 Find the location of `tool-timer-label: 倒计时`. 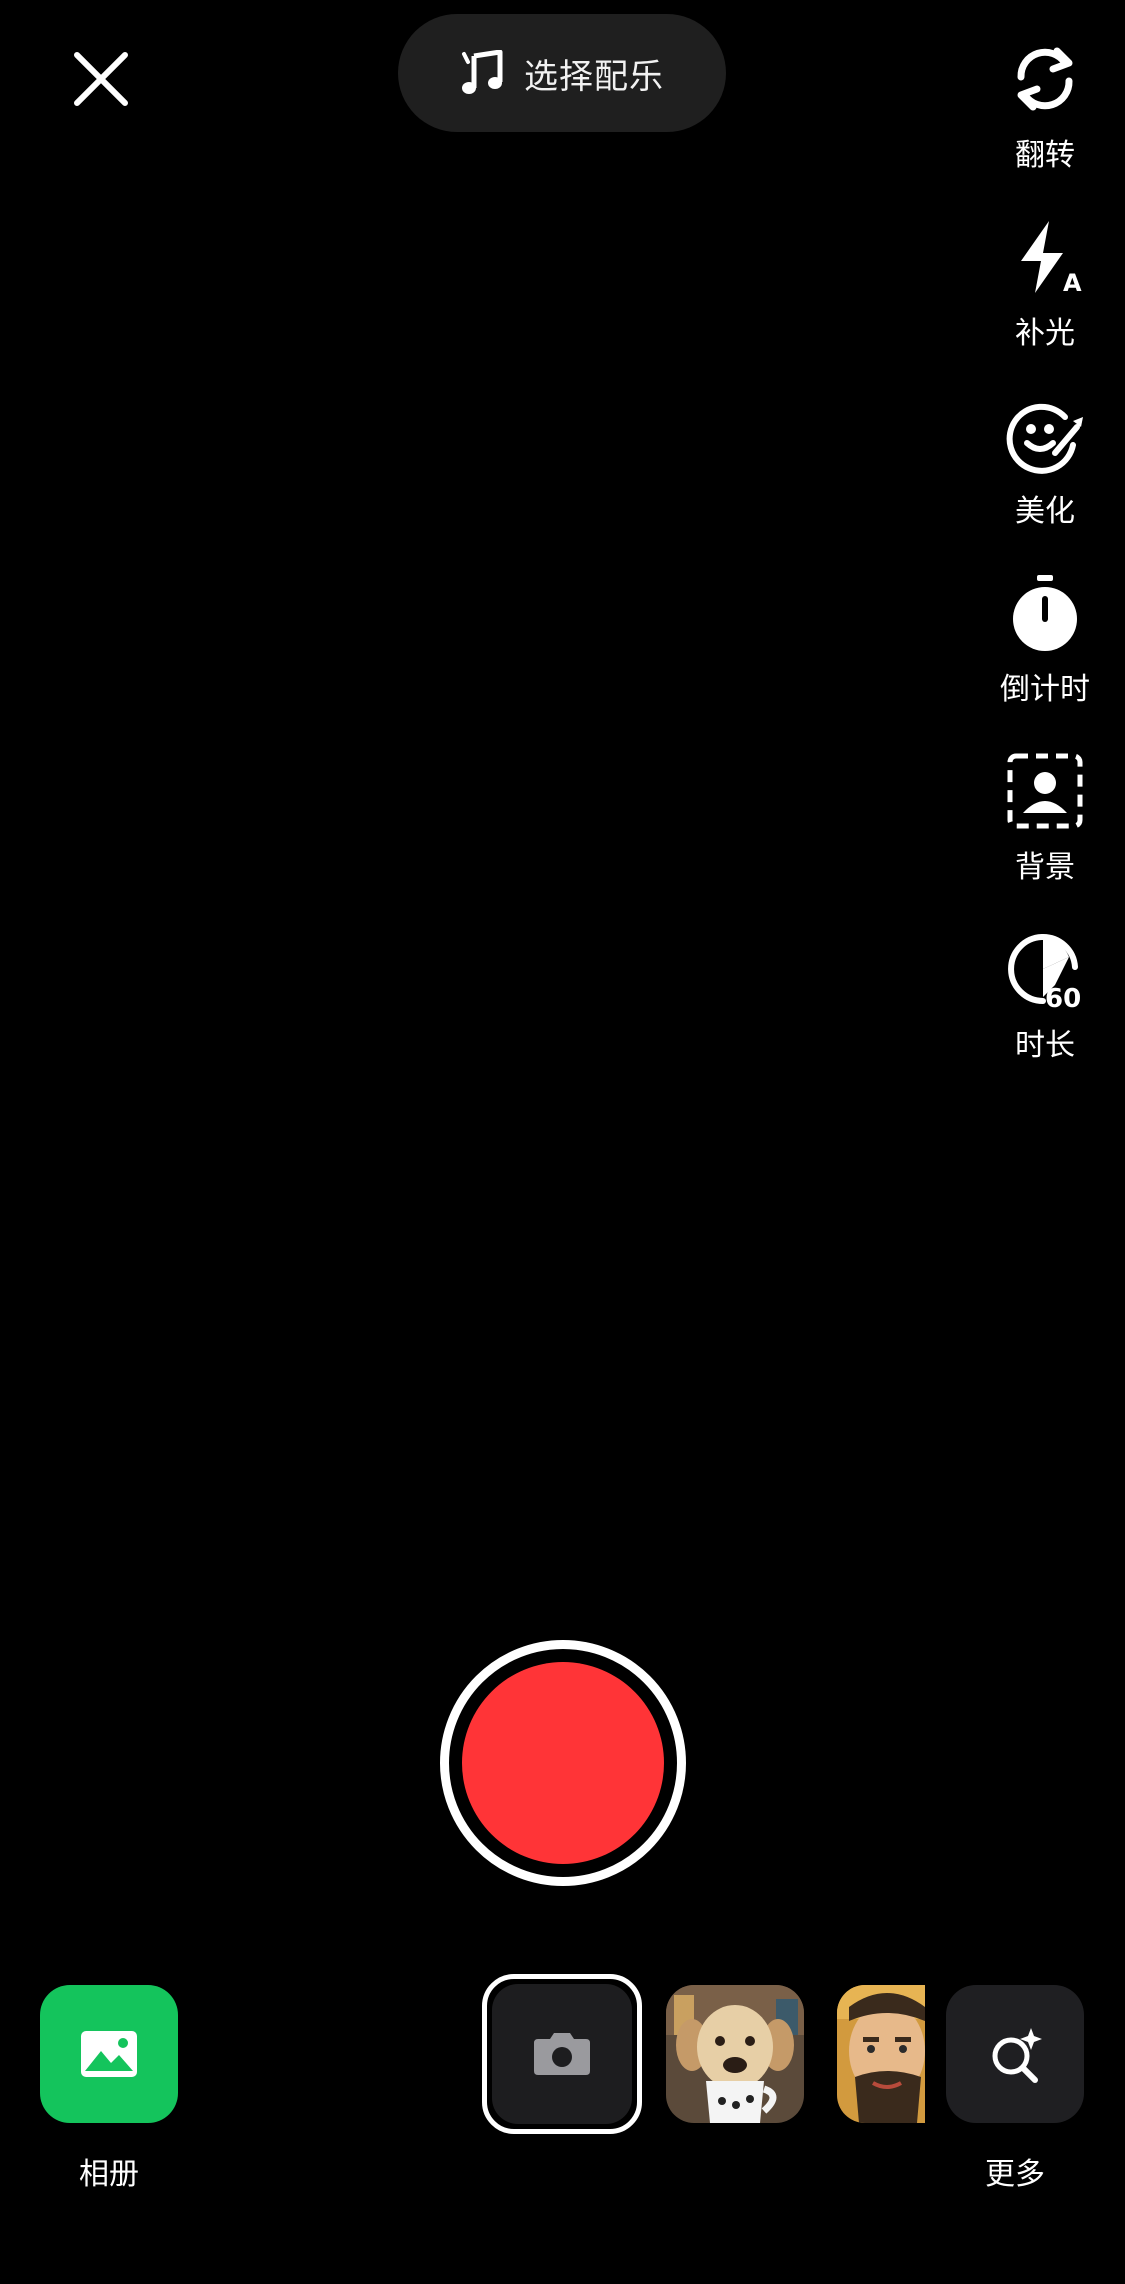

tool-timer-label: 倒计时 is located at coordinates (1045, 689).